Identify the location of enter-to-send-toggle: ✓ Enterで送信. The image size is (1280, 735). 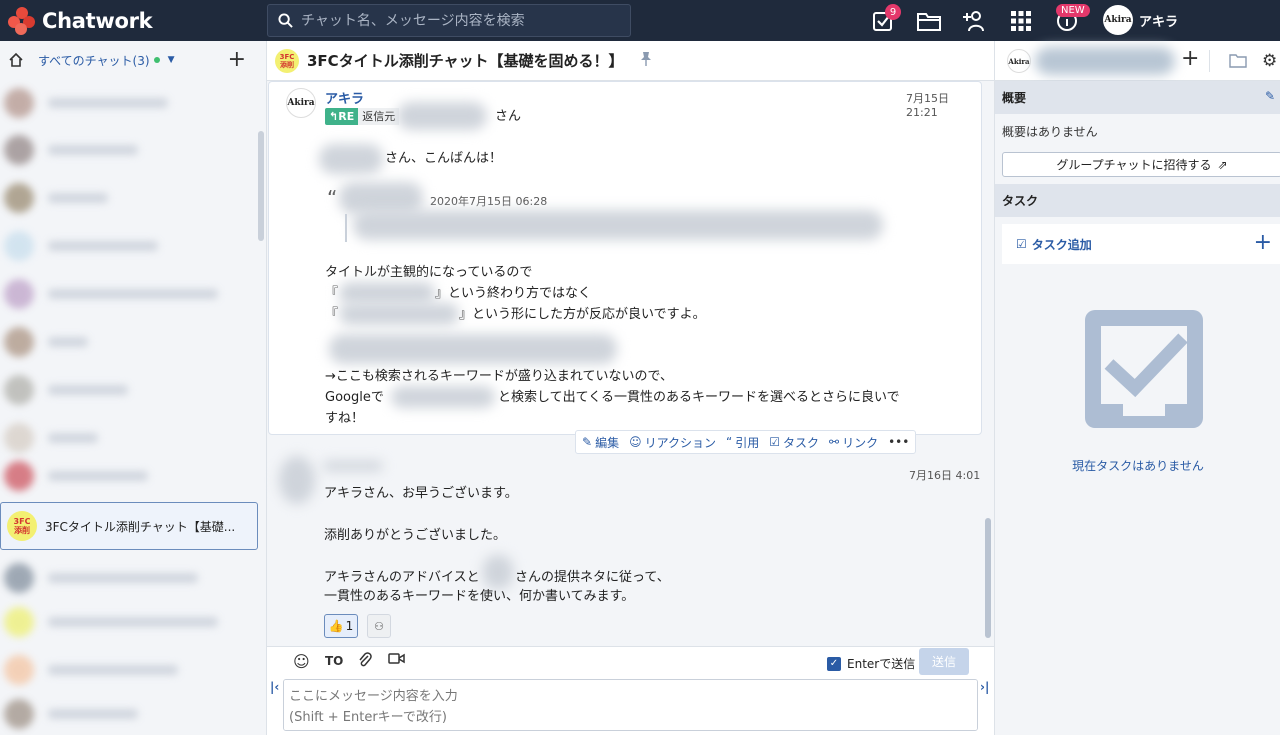
(871, 663).